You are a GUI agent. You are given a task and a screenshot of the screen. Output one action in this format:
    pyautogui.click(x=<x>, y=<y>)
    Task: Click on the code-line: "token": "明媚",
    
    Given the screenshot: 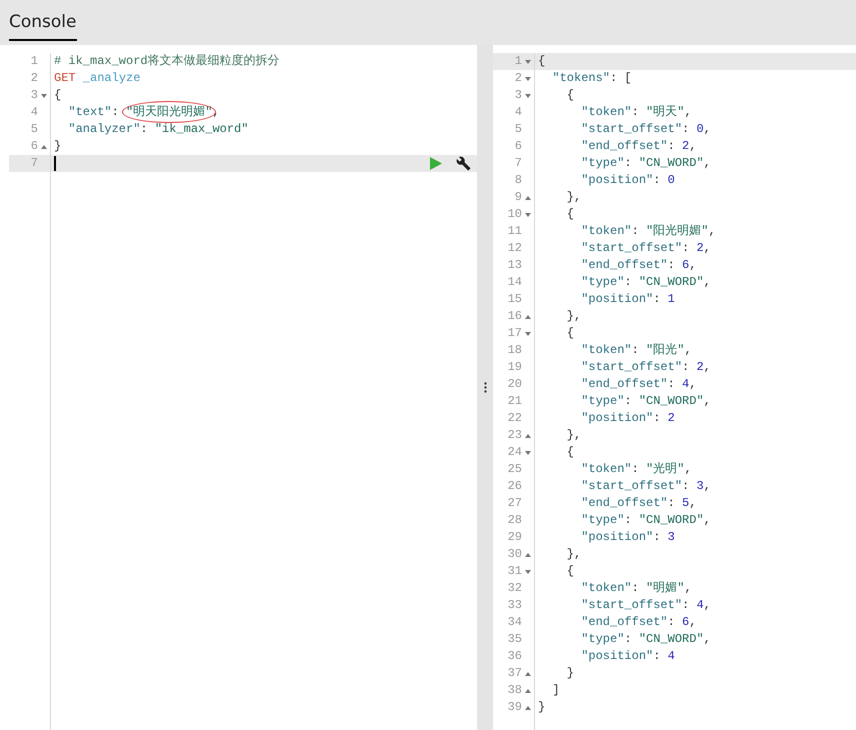 What is the action you would take?
    pyautogui.click(x=636, y=588)
    